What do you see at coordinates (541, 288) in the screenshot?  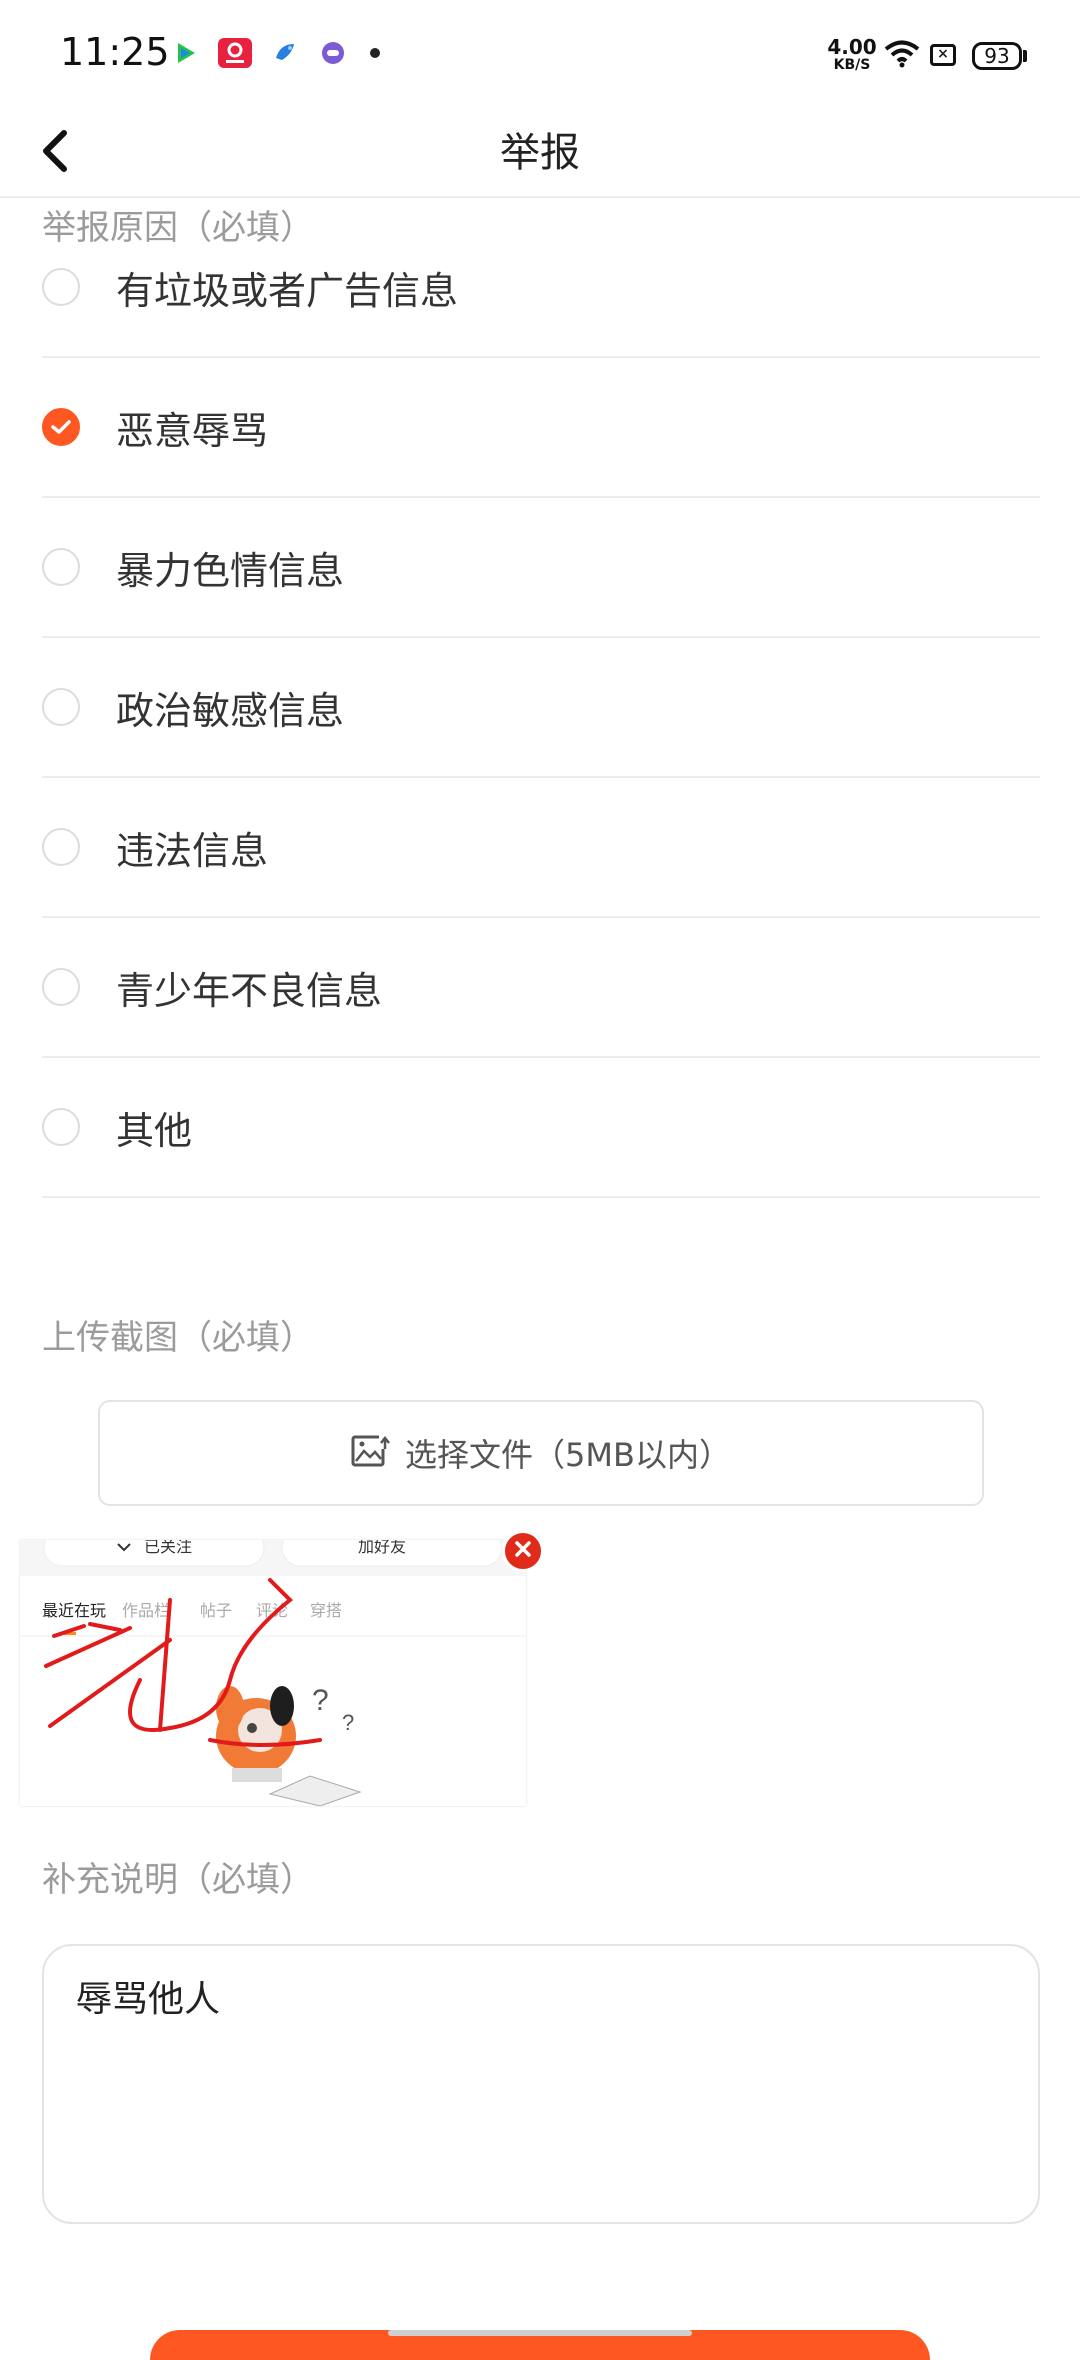 I see `reason-option-spam: 有垃圾或者广告信息` at bounding box center [541, 288].